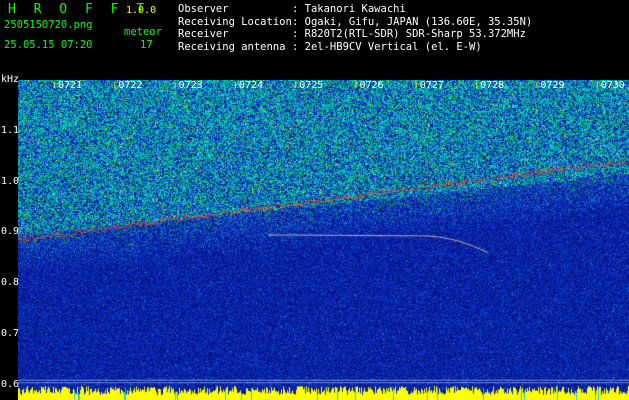 This screenshot has height=400, width=629. I want to click on meteor-count: 17, so click(146, 45).